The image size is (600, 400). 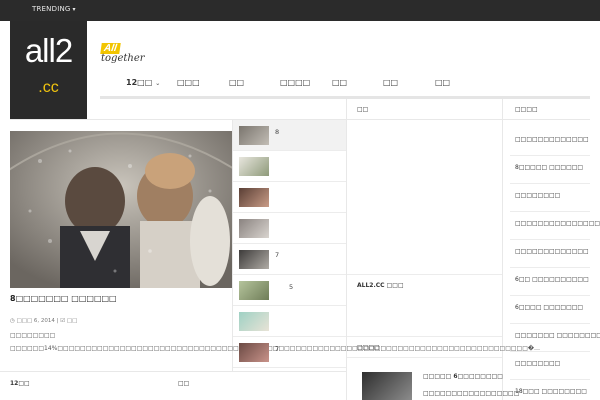 What do you see at coordinates (380, 285) in the screenshot?
I see `all2-section-title: ALL2.CC □□□` at bounding box center [380, 285].